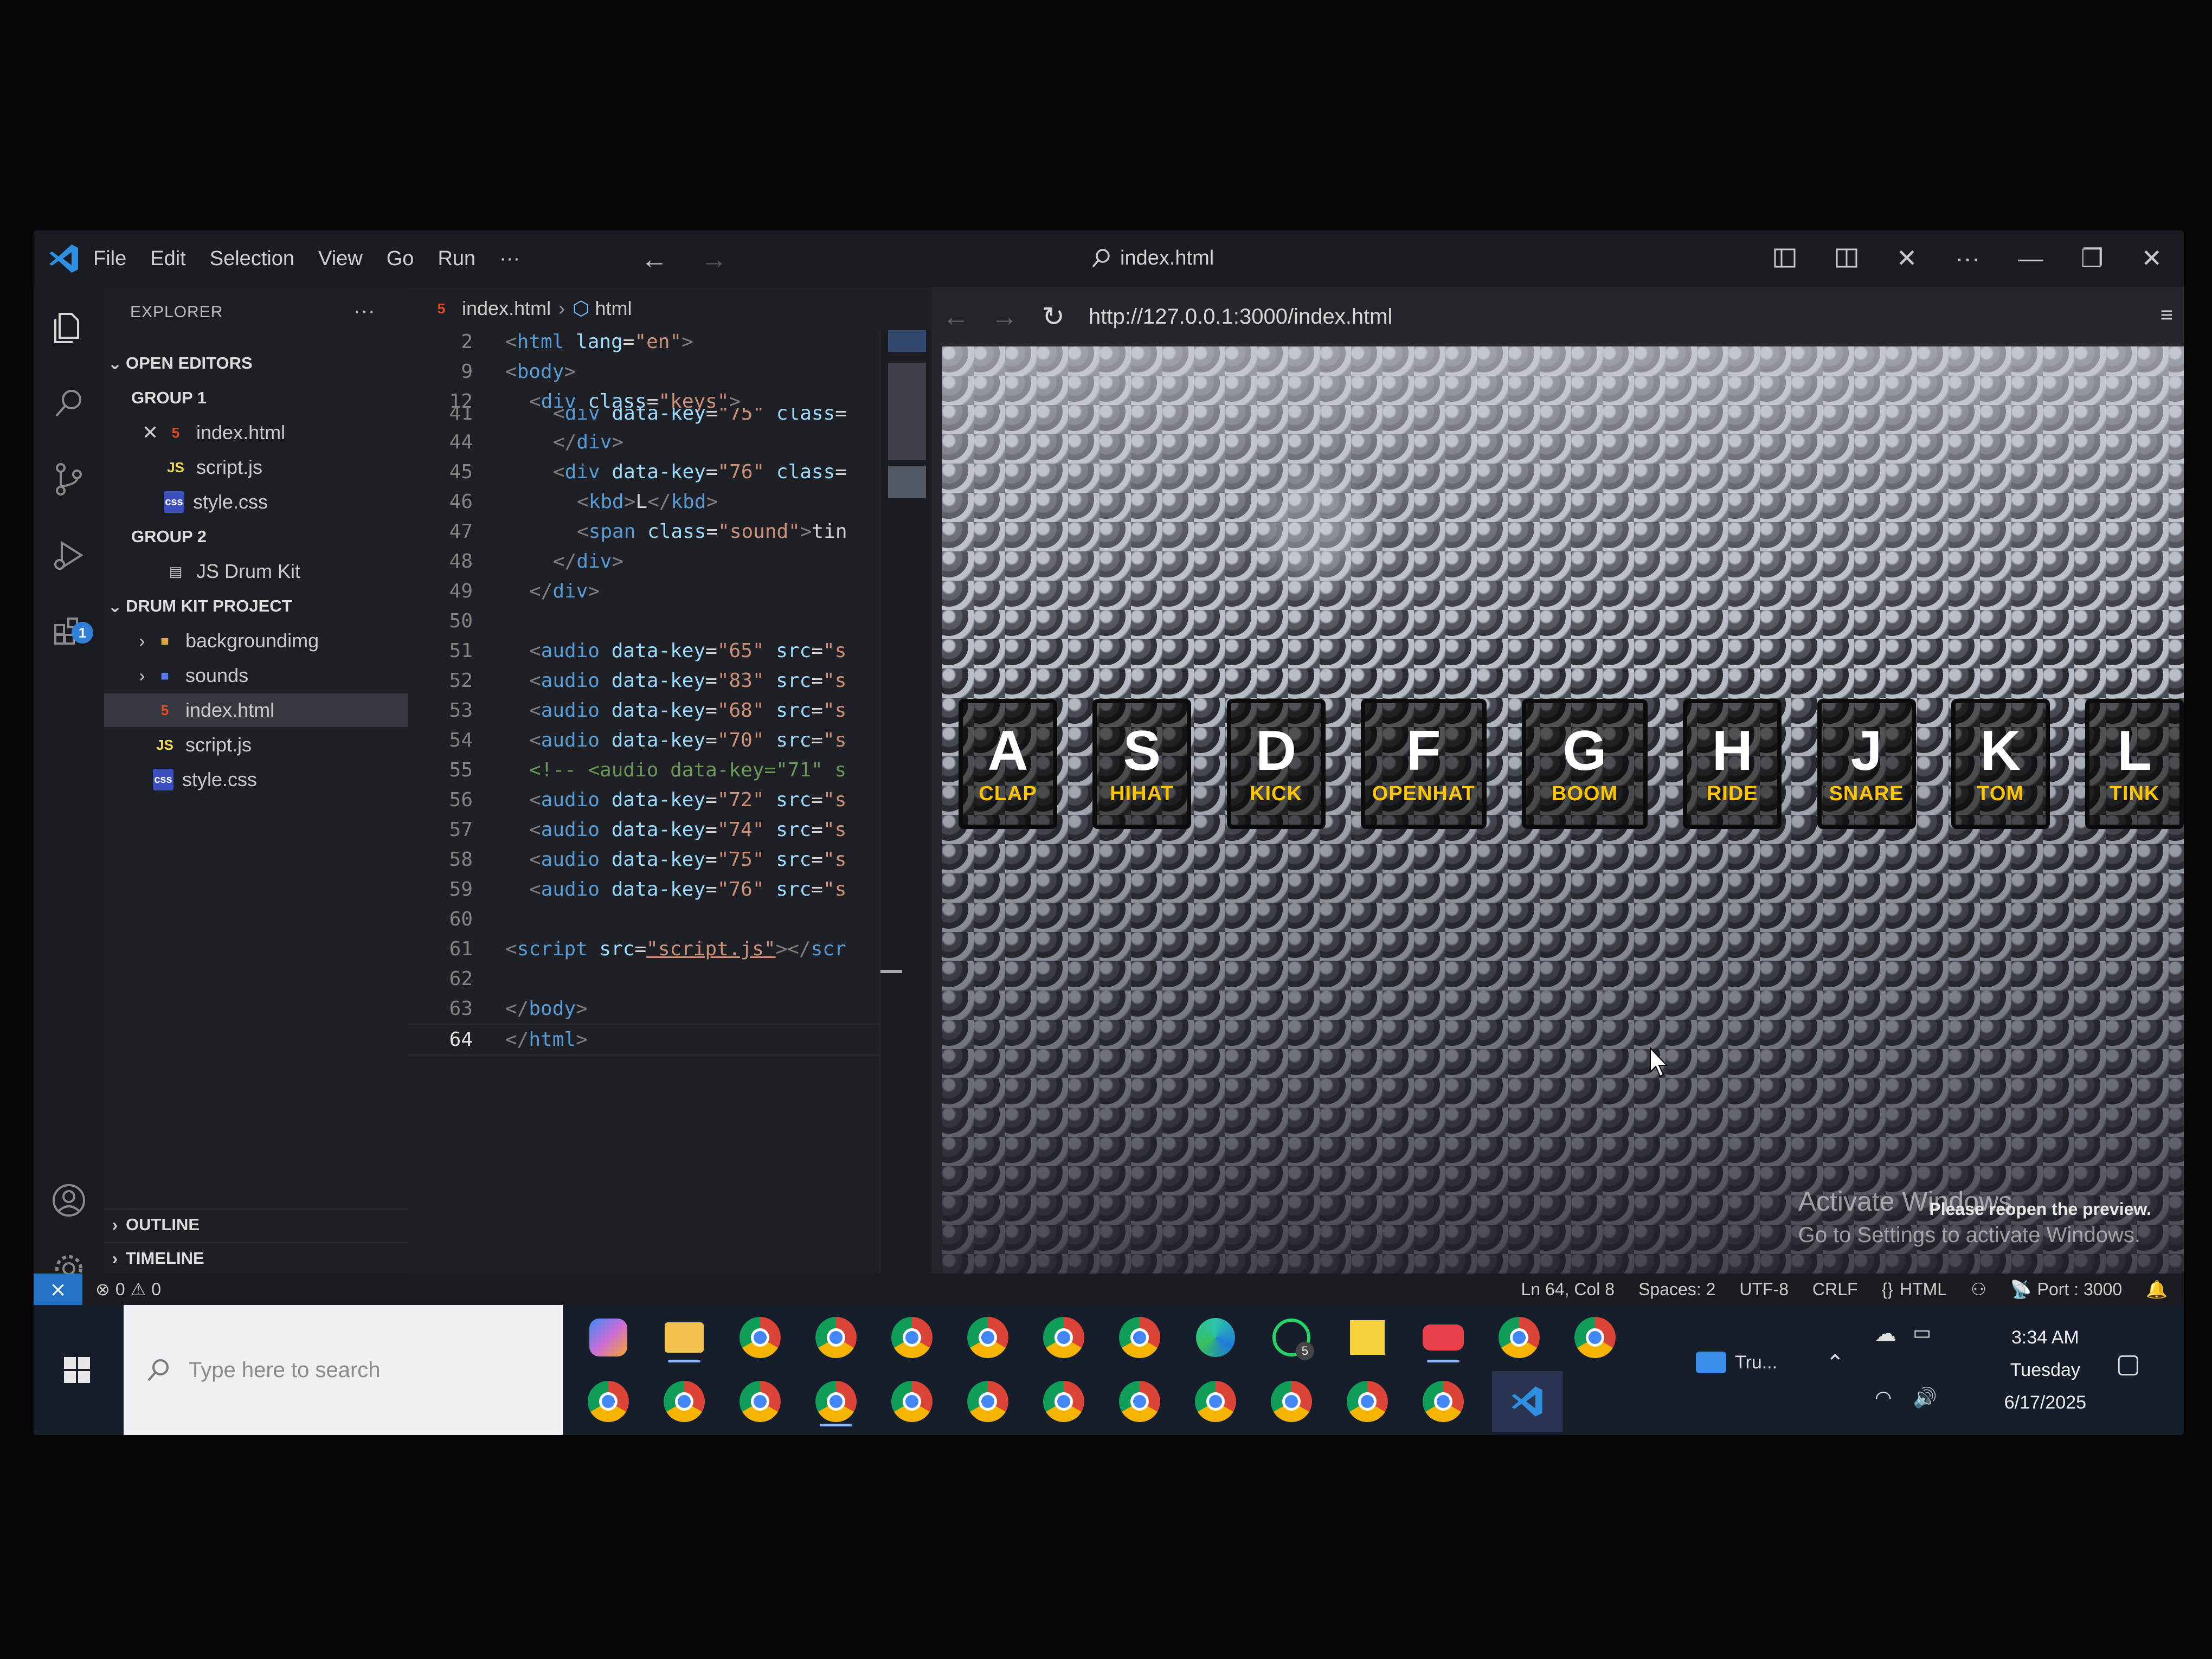  What do you see at coordinates (2066, 1289) in the screenshot?
I see `live-server-port: 📡 Port : 3000` at bounding box center [2066, 1289].